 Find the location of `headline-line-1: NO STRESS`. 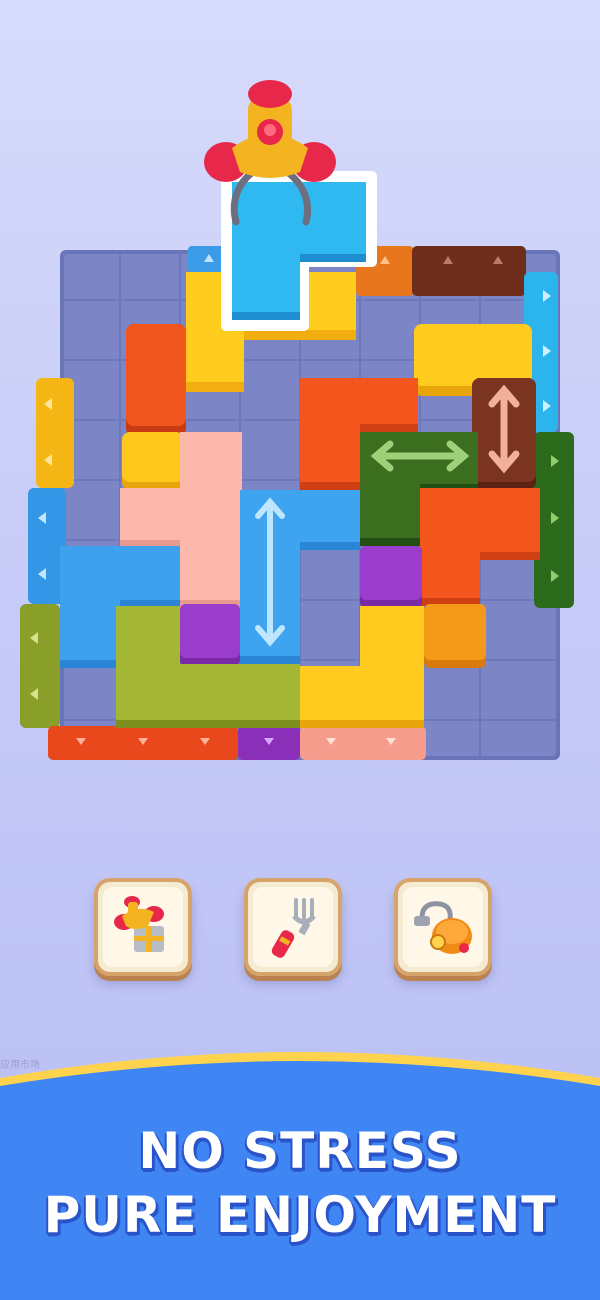

headline-line-1: NO STRESS is located at coordinates (300, 1151).